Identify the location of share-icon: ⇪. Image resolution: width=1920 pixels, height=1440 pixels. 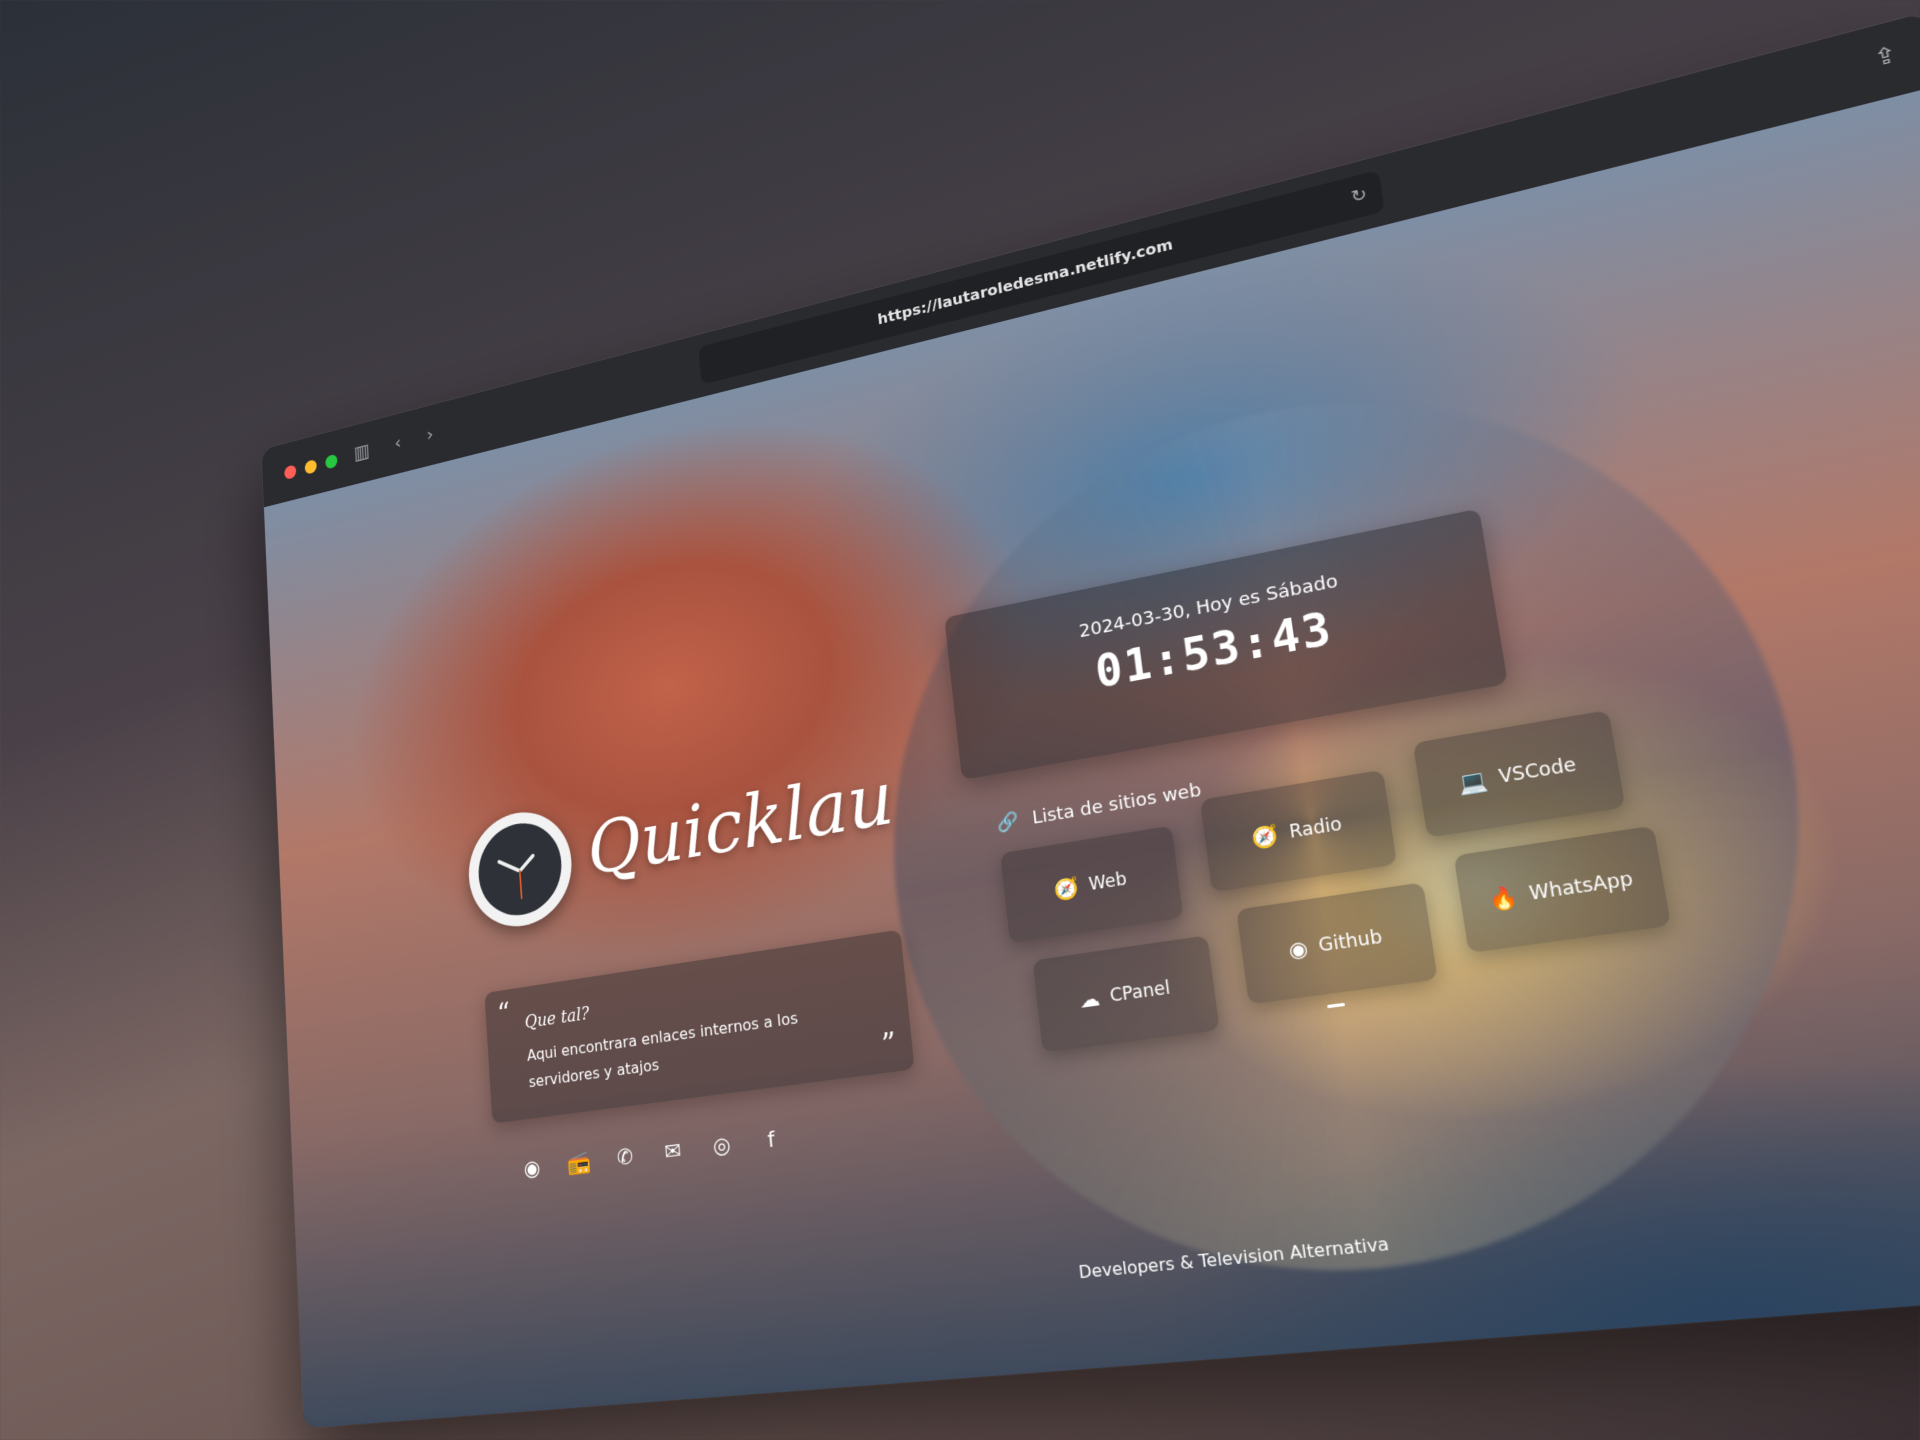
(1885, 57).